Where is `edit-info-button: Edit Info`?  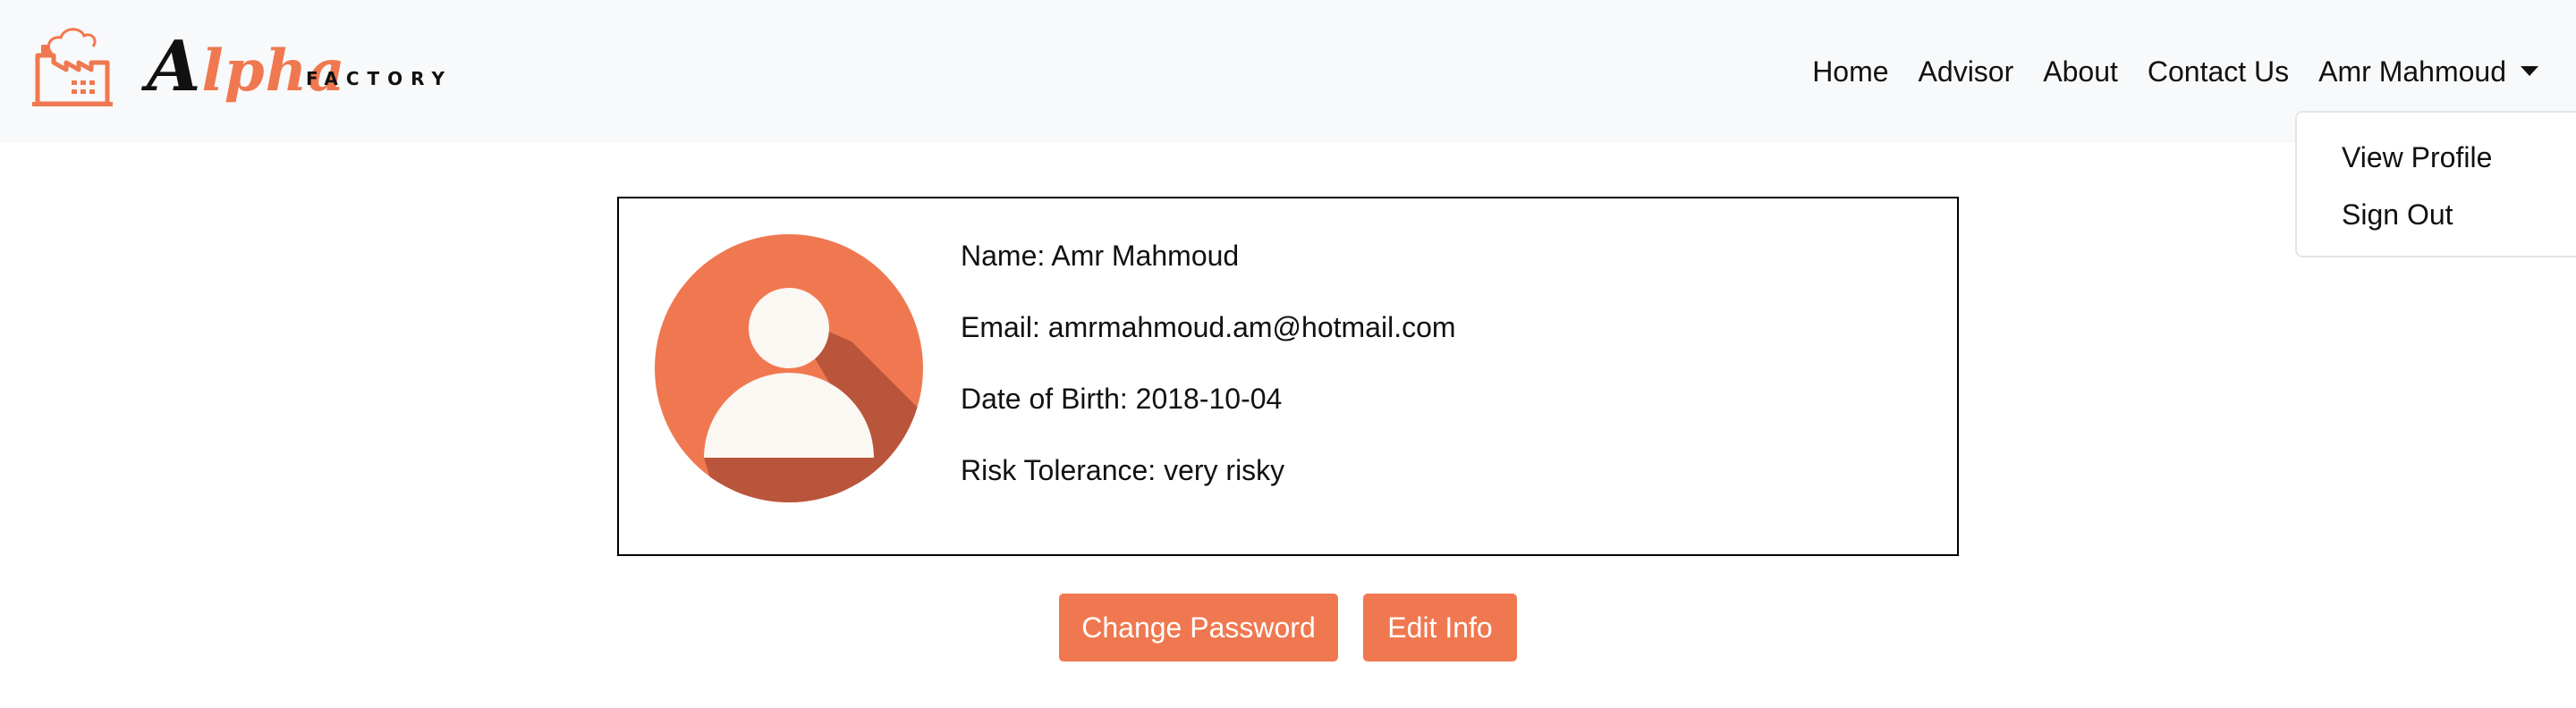
edit-info-button: Edit Info is located at coordinates (1440, 628).